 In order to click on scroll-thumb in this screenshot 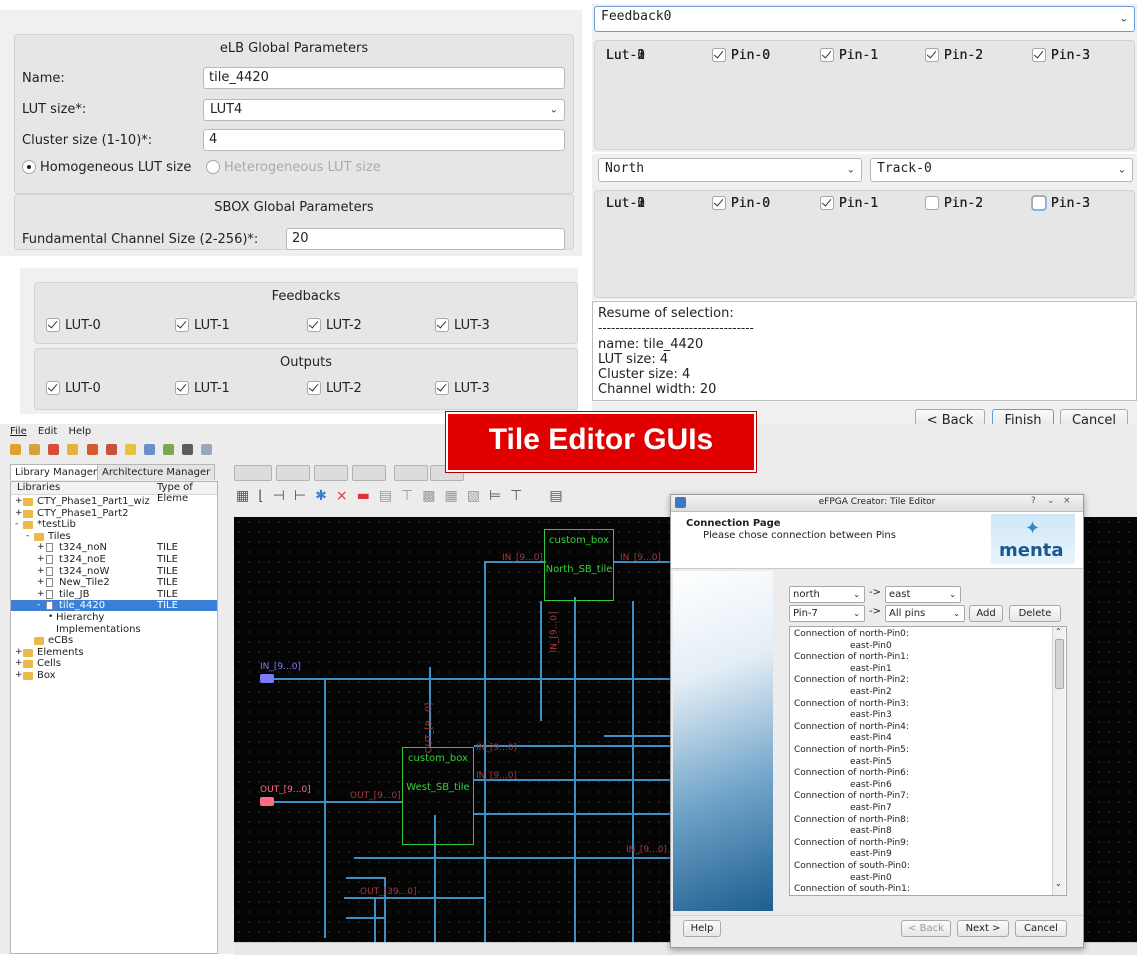, I will do `click(1059, 664)`.